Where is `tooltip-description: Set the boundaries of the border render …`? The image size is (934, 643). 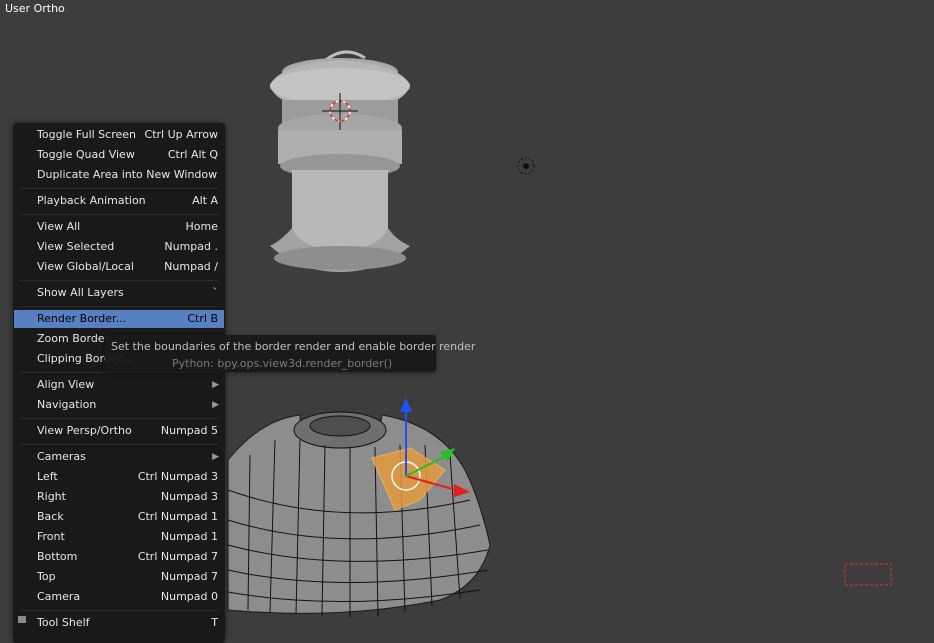
tooltip-description: Set the boundaries of the border render … is located at coordinates (293, 346).